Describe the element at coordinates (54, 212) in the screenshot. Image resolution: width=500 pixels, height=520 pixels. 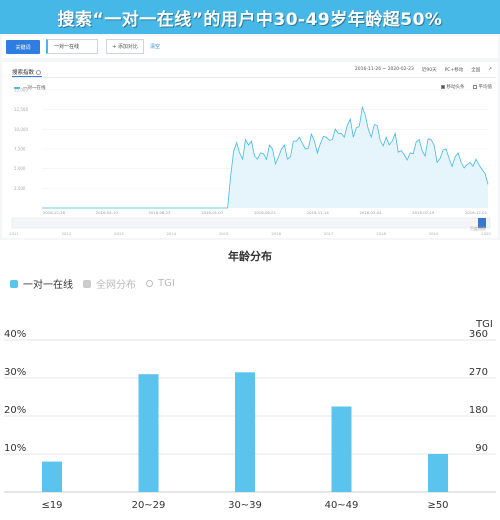
I see `x-tick-label: 2016-12-26` at that location.